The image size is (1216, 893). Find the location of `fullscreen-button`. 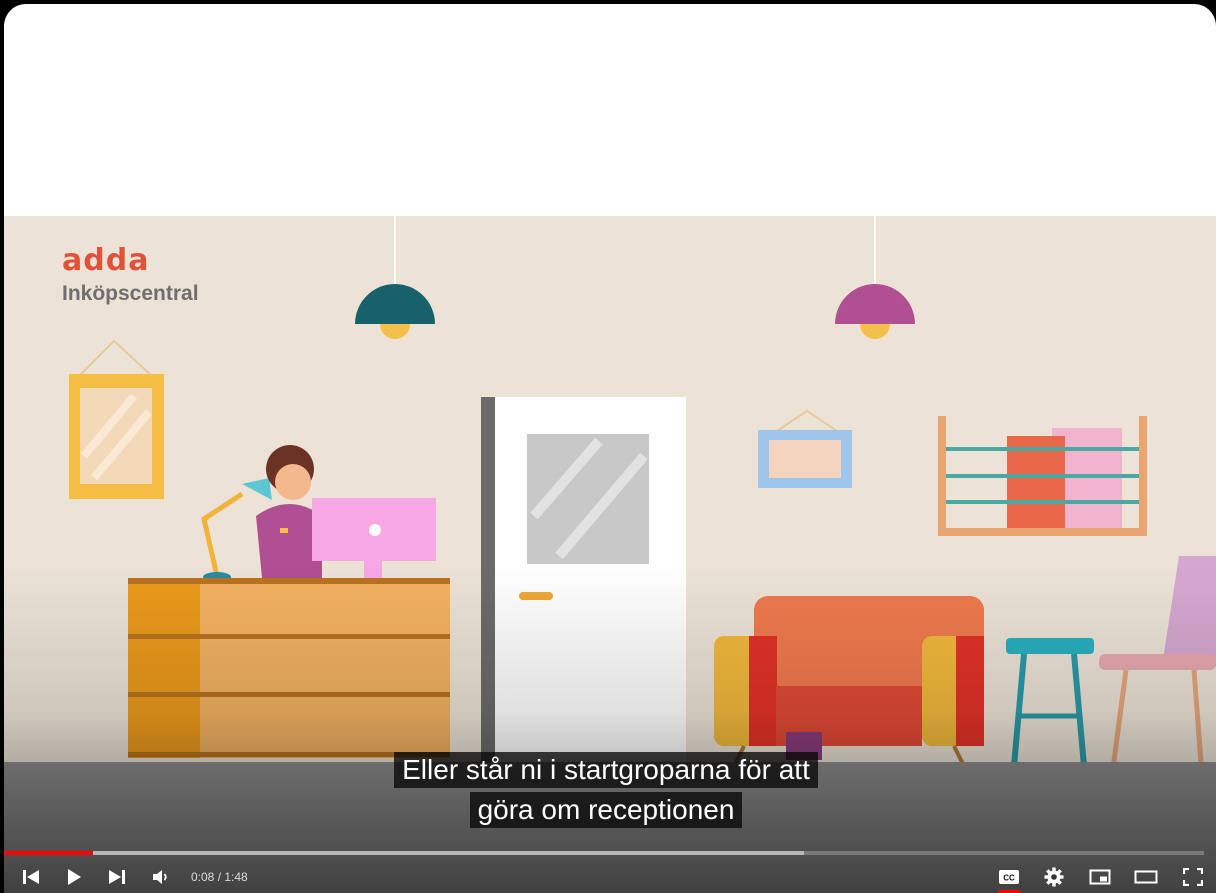

fullscreen-button is located at coordinates (1193, 877).